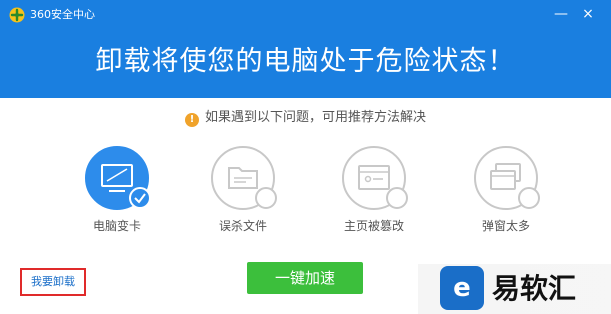 This screenshot has width=611, height=314. Describe the element at coordinates (53, 282) in the screenshot. I see `uninstall-link: 我要卸载` at that location.